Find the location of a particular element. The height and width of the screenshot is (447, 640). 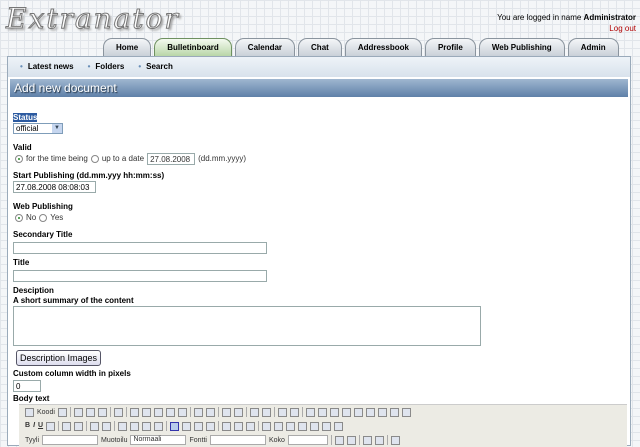

image-button-icon is located at coordinates (394, 412).